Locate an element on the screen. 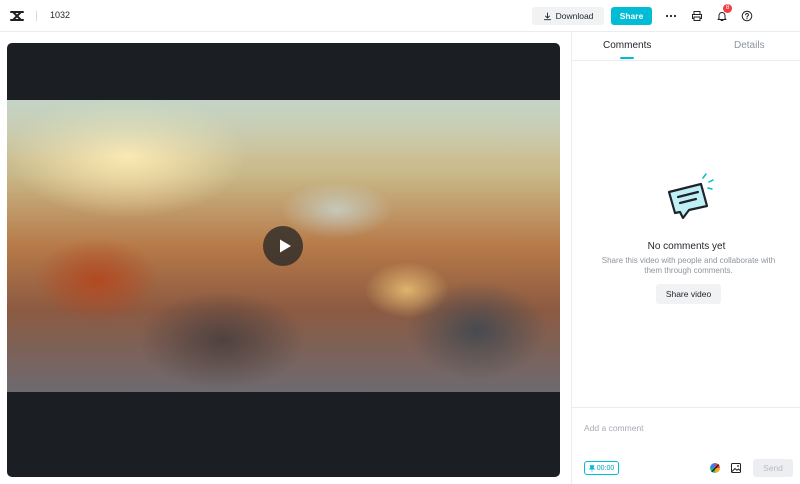 This screenshot has height=484, width=800. top-bar: 1032 Download Share 8 is located at coordinates (400, 16).